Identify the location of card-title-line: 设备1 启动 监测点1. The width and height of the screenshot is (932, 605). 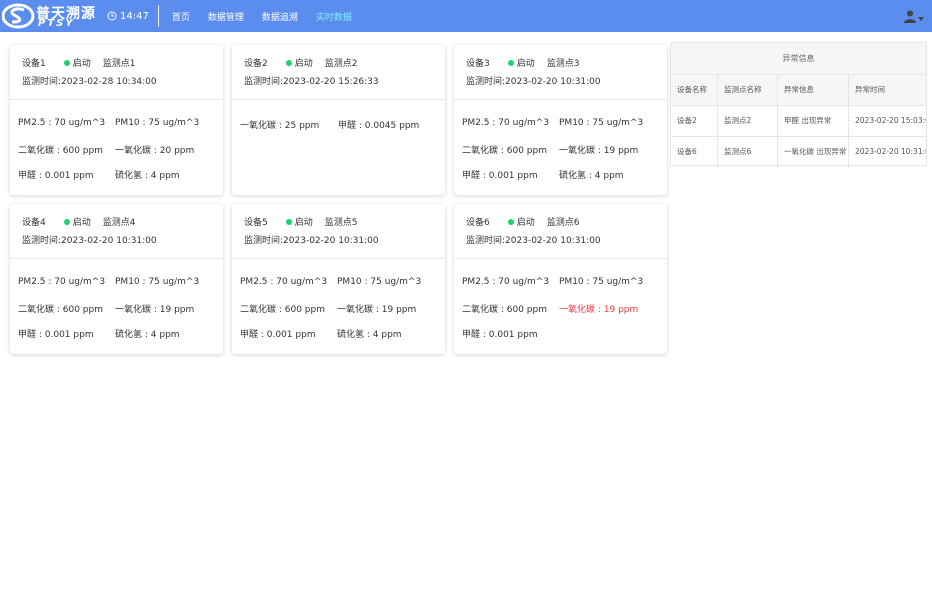
(122, 62).